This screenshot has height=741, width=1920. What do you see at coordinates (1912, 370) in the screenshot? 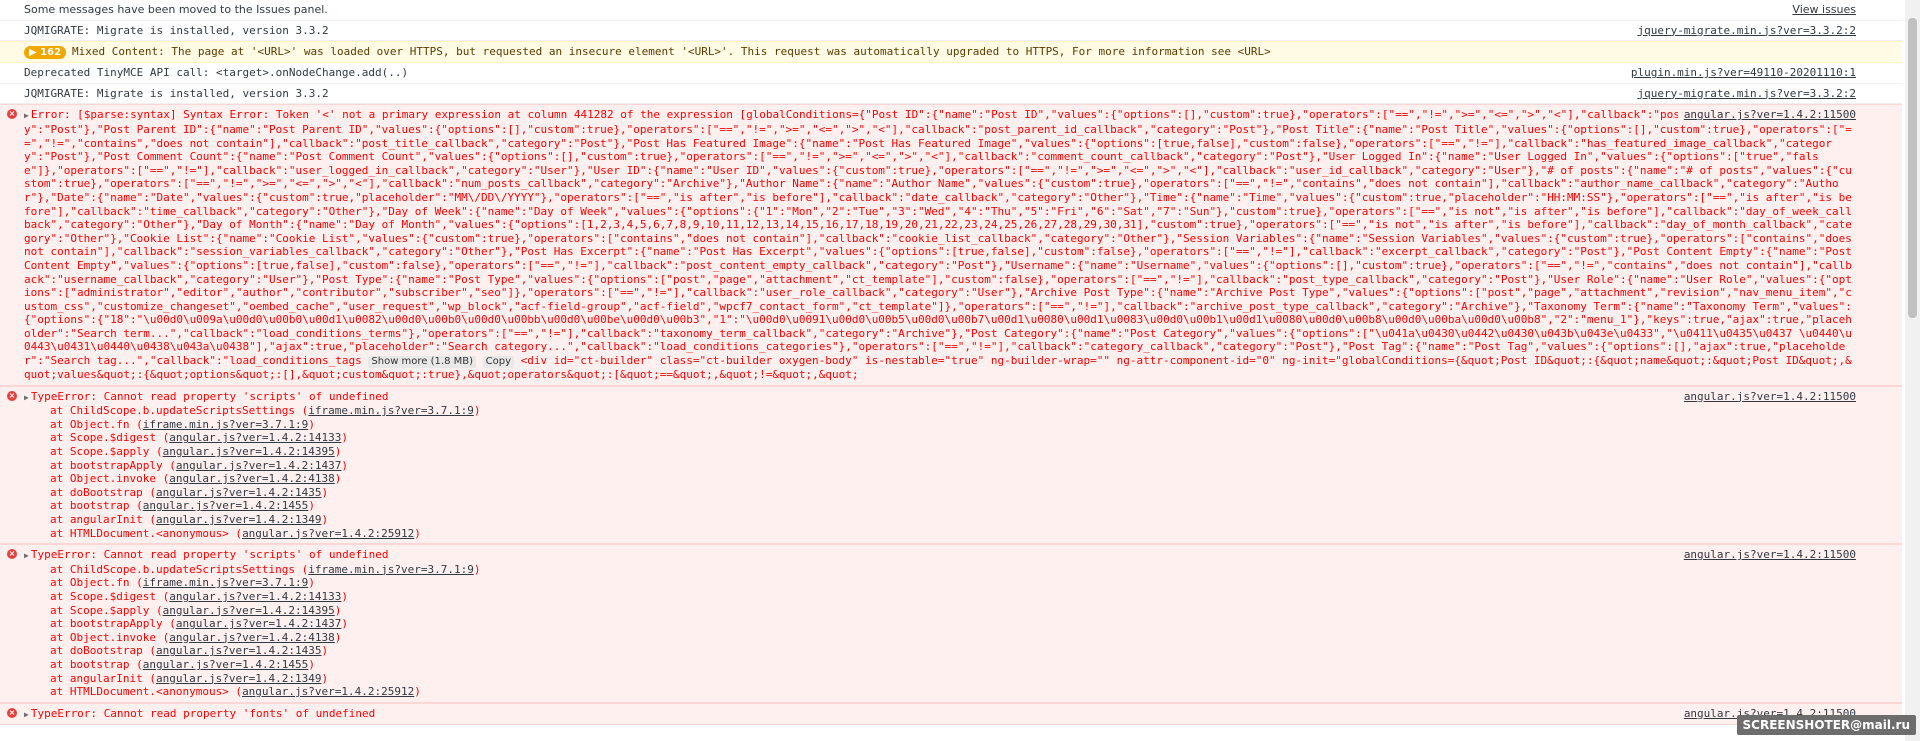
I see `console-scrollbar` at bounding box center [1912, 370].